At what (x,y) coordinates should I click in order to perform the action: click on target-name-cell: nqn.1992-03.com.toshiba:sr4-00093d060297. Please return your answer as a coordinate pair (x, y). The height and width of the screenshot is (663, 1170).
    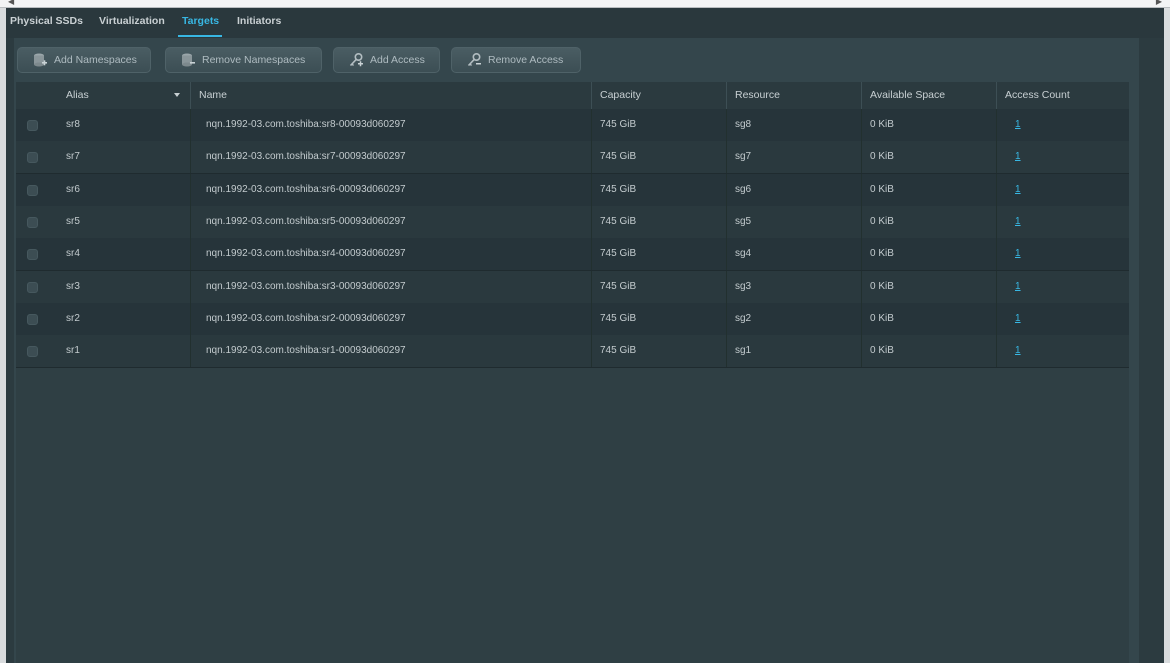
    Looking at the image, I should click on (306, 254).